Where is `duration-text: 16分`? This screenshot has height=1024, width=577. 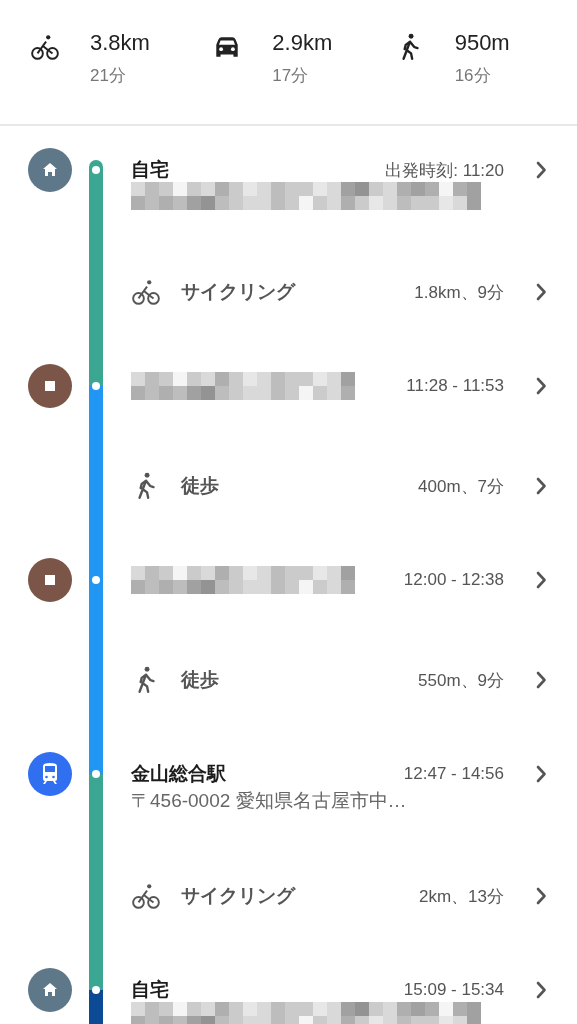
duration-text: 16分 is located at coordinates (473, 76).